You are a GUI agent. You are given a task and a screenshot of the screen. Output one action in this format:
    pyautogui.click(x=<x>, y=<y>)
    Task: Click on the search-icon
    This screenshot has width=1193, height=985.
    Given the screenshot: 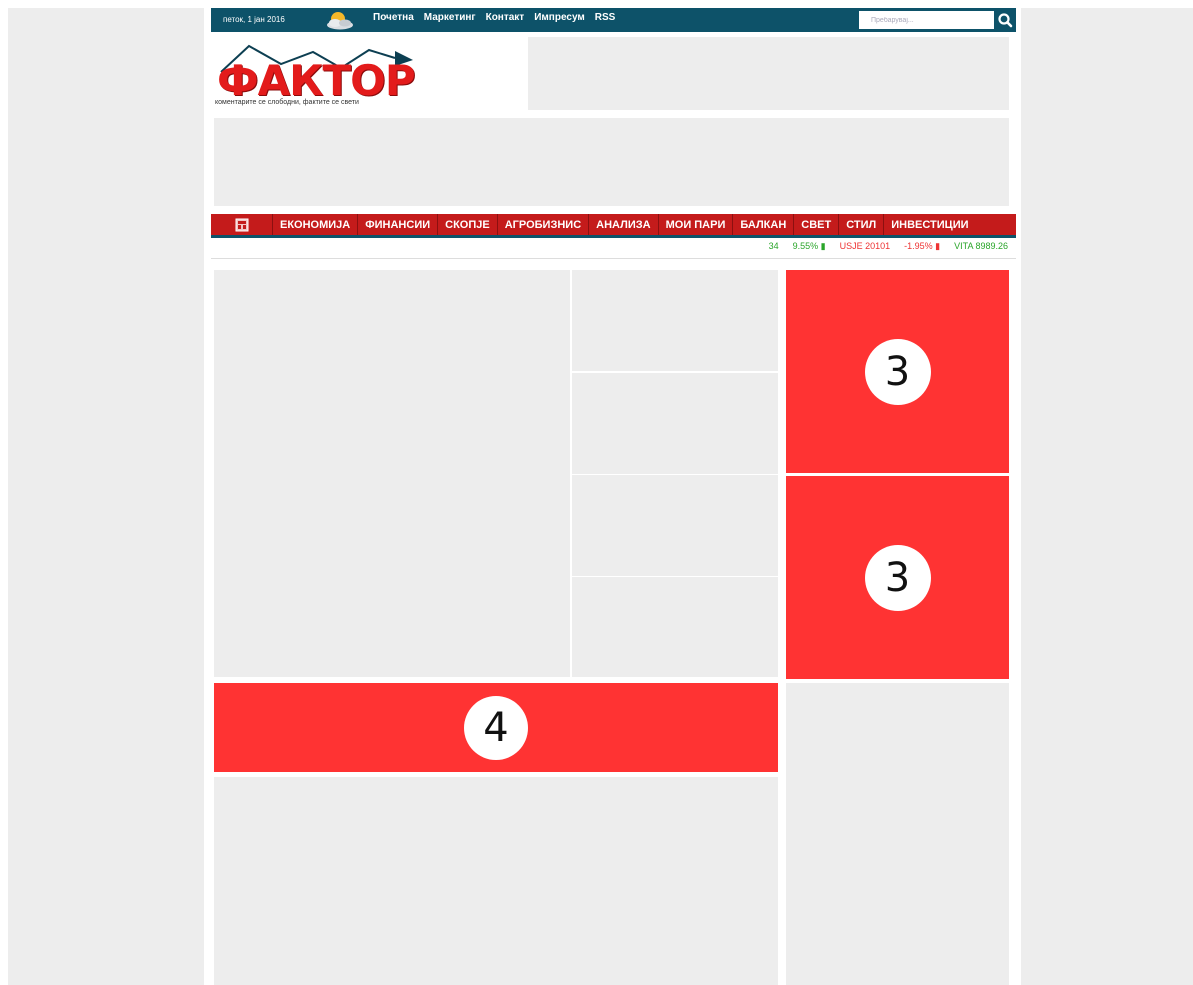 What is the action you would take?
    pyautogui.click(x=1005, y=20)
    